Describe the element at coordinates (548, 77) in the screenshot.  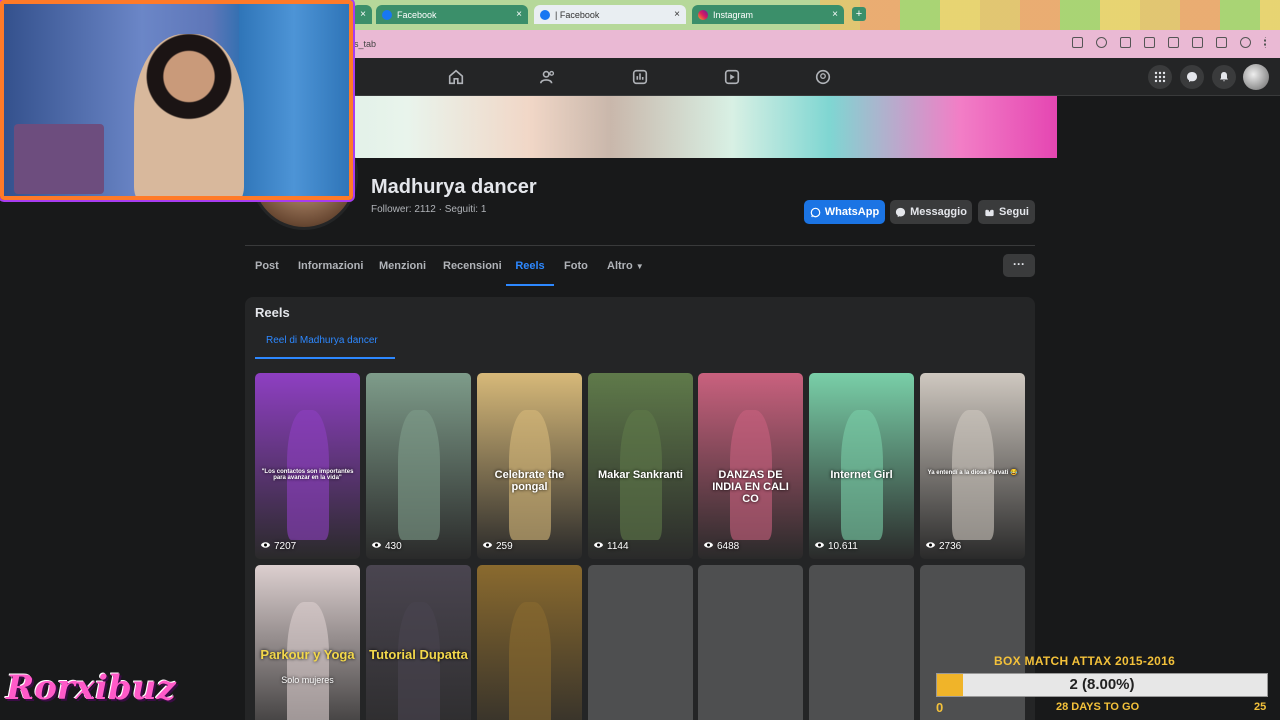
I see `friends-icon` at that location.